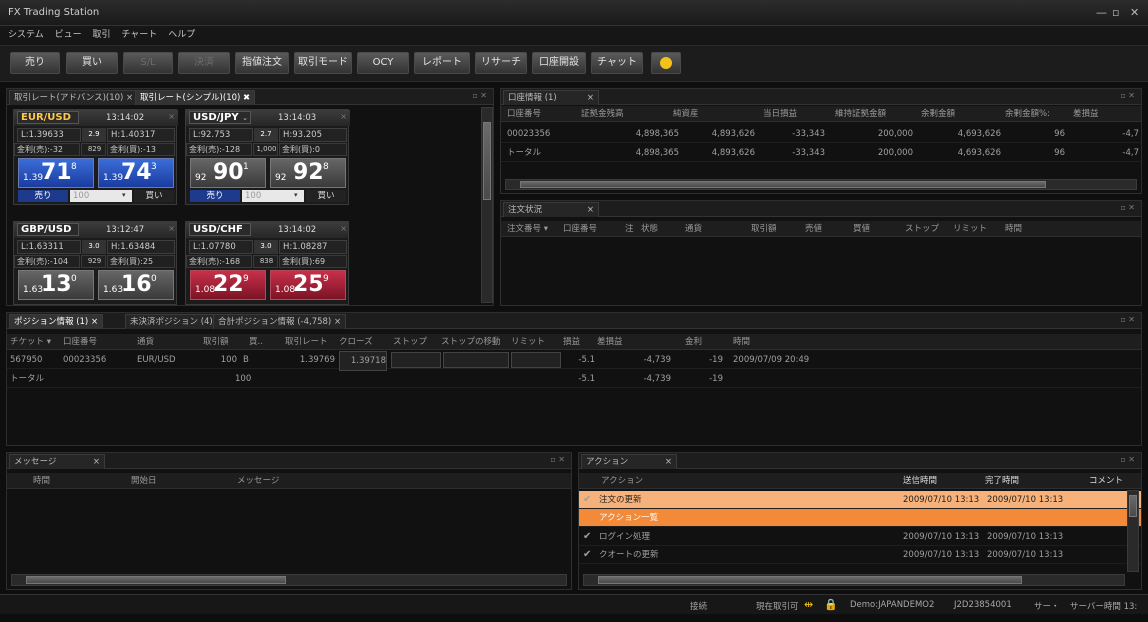 This screenshot has width=1148, height=622. Describe the element at coordinates (220, 234) in the screenshot. I see `currency-pair-select: USD/CHF ⌄` at that location.